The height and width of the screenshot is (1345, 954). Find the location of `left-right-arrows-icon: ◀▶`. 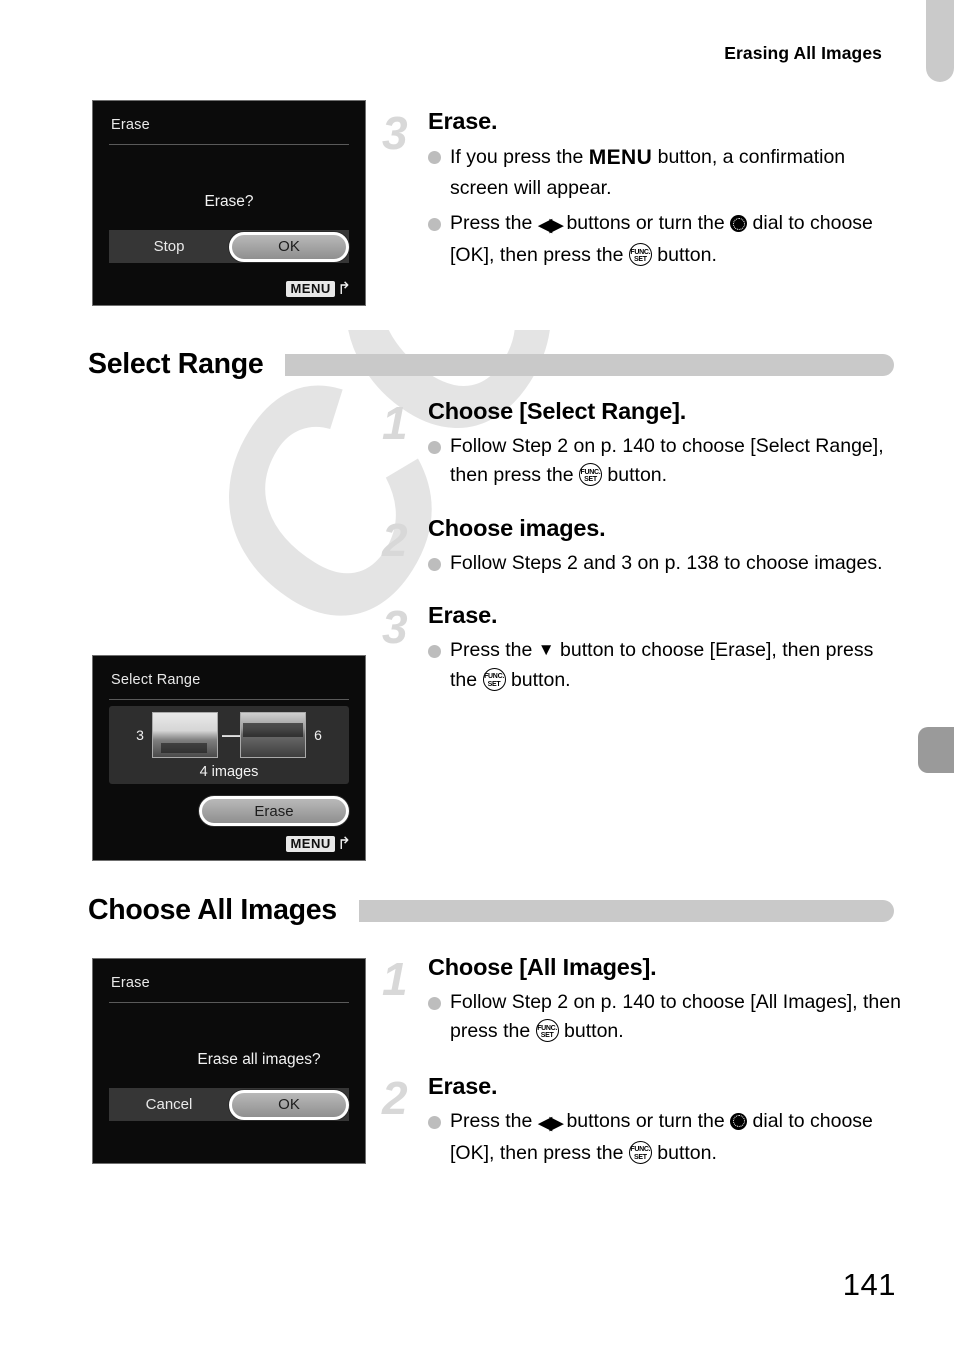

left-right-arrows-icon: ◀▶ is located at coordinates (550, 226).